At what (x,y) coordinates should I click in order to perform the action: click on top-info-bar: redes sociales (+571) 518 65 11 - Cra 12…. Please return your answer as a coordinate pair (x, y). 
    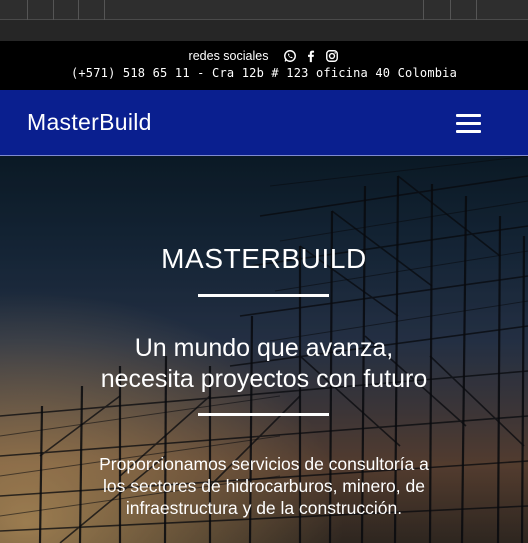
    Looking at the image, I should click on (264, 65).